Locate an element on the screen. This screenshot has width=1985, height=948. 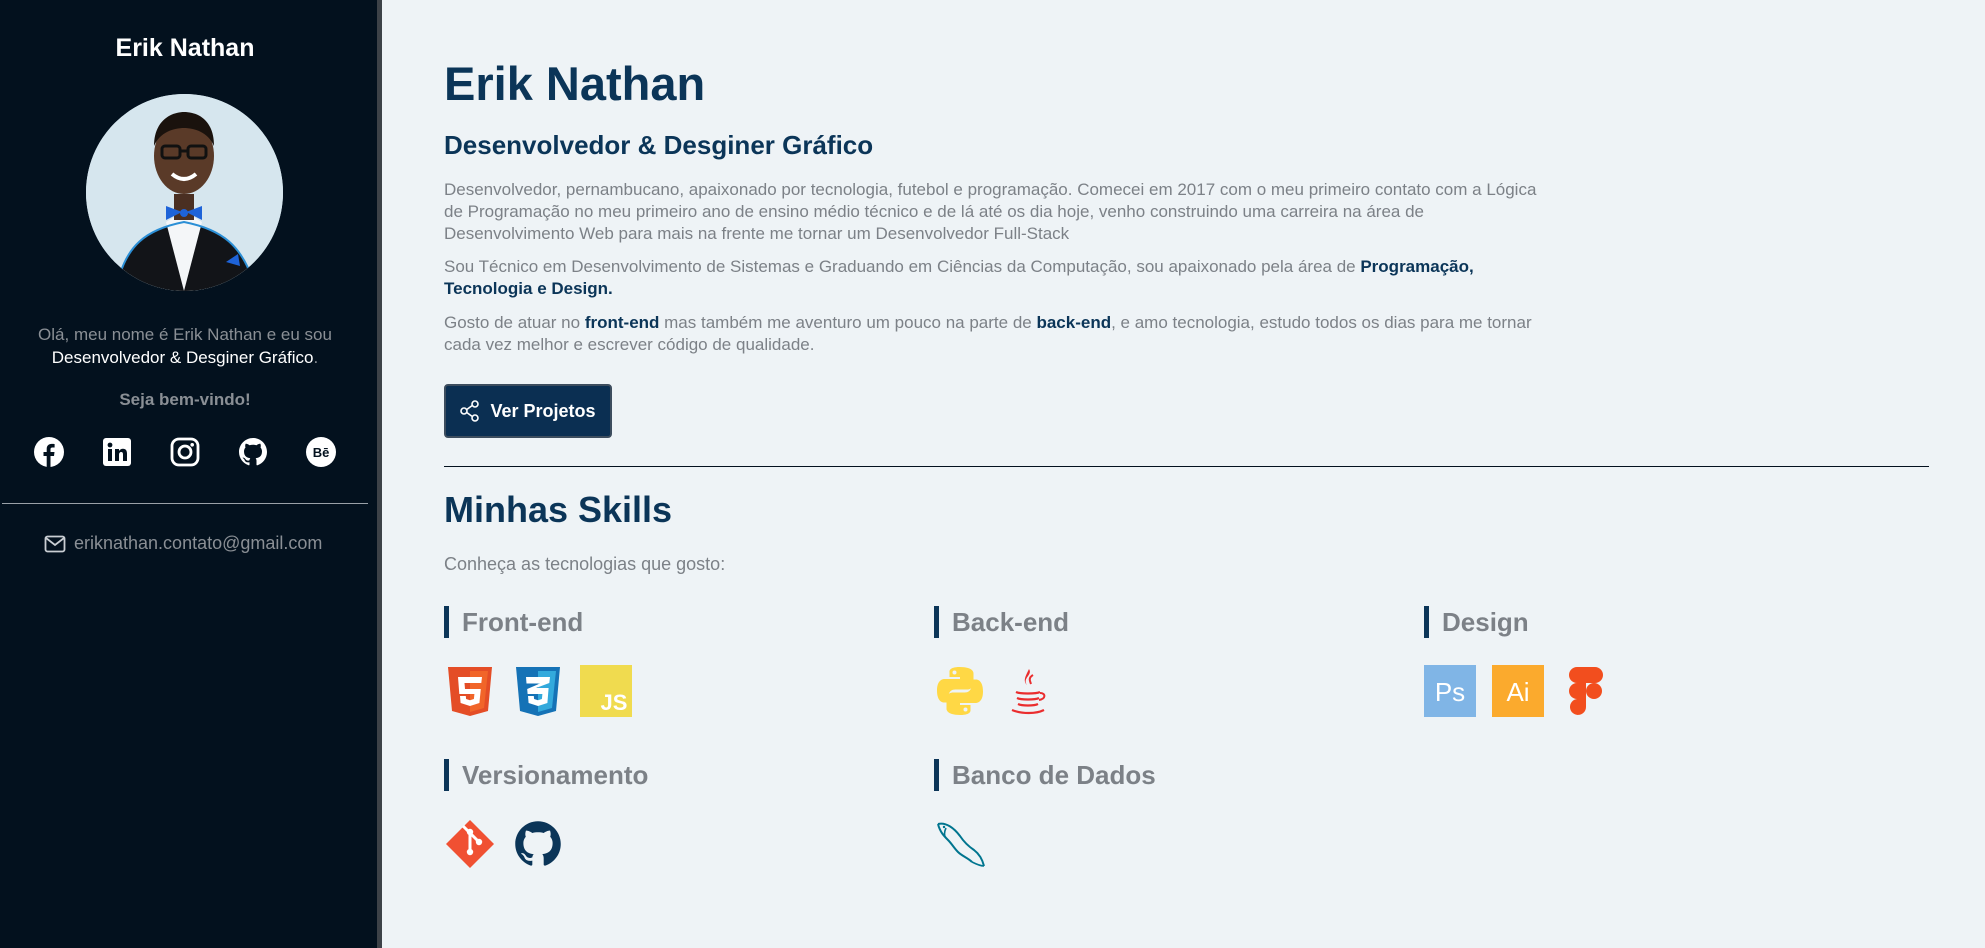
svg-text: Ai is located at coordinates (1517, 692).